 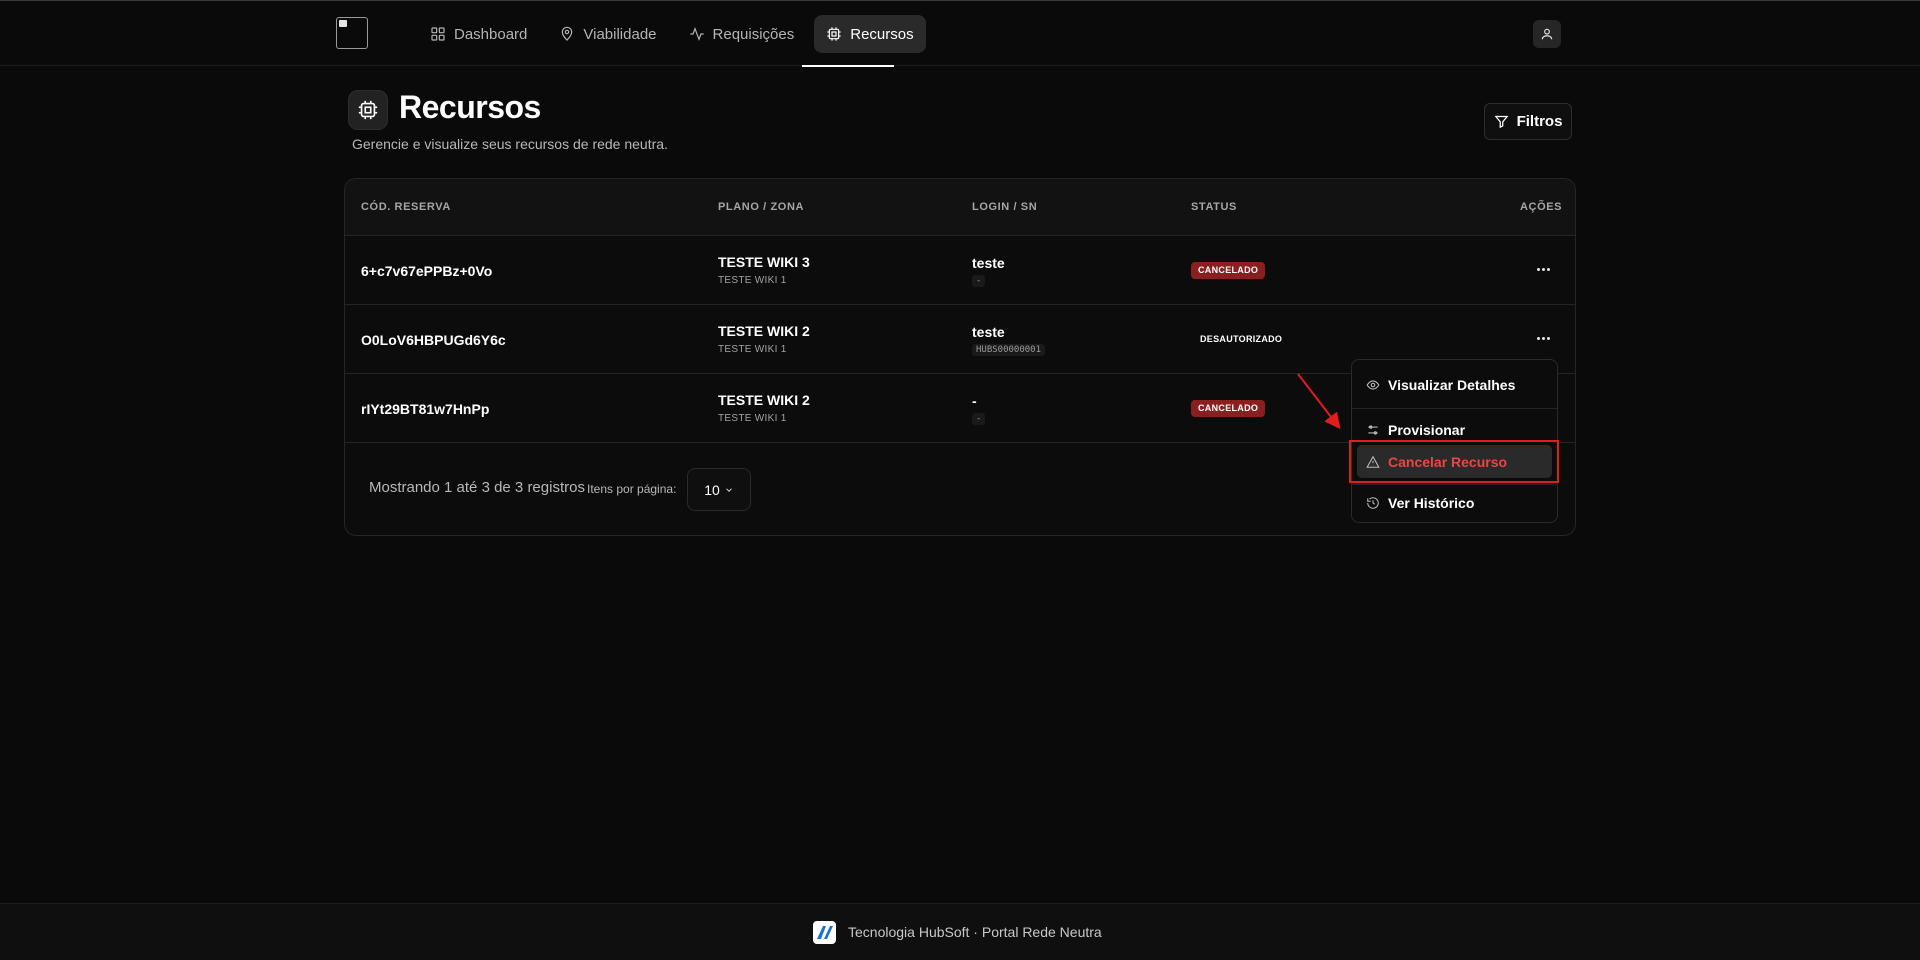 What do you see at coordinates (1373, 502) in the screenshot?
I see `history-icon` at bounding box center [1373, 502].